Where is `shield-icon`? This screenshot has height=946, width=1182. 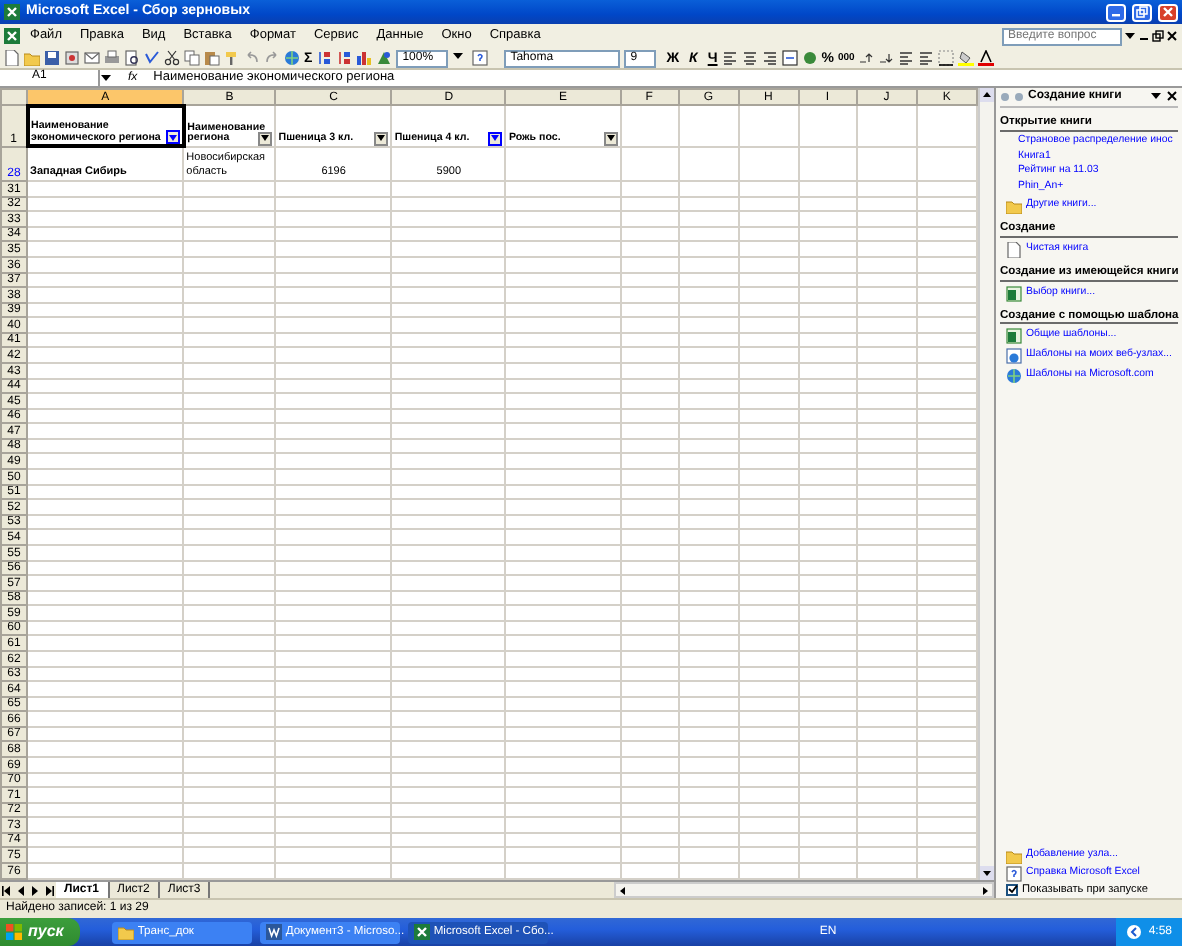 shield-icon is located at coordinates (1134, 932).